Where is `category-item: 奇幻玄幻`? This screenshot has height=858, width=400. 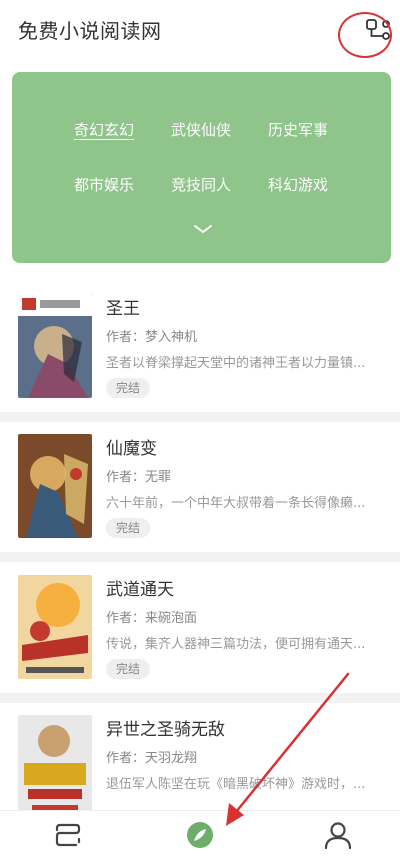
category-item: 奇幻玄幻 is located at coordinates (104, 129).